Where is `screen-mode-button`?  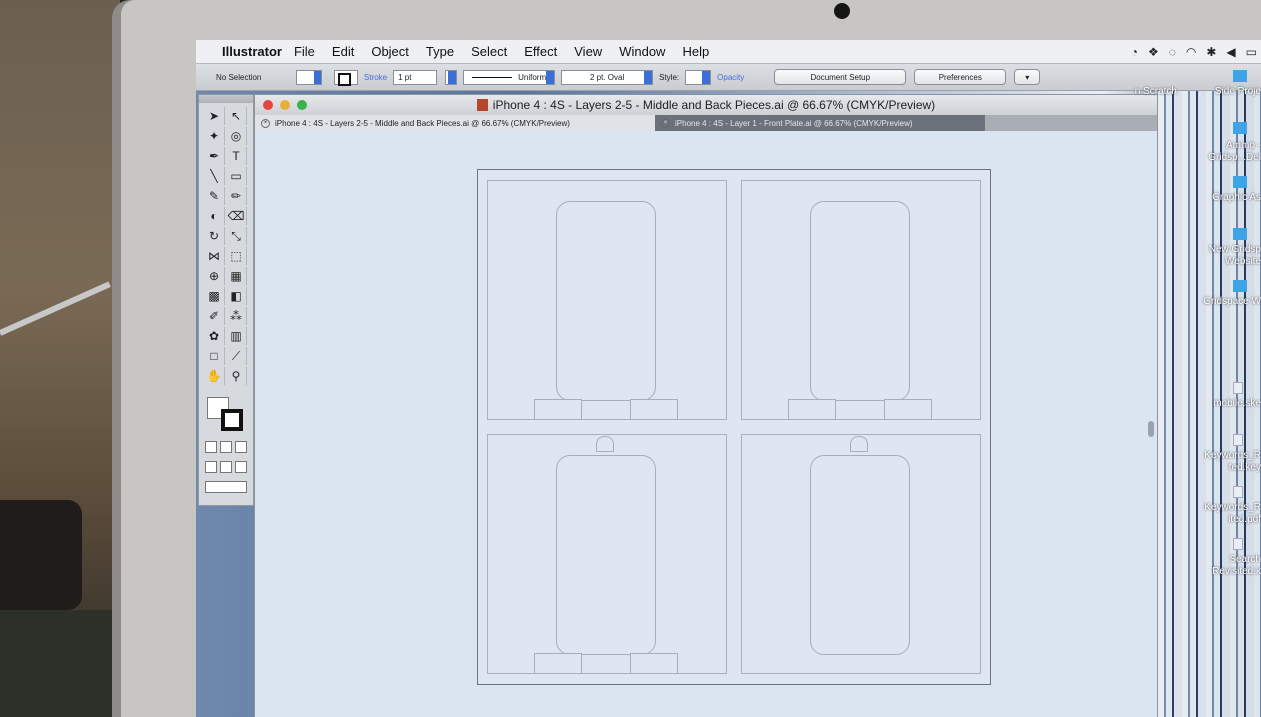
screen-mode-button is located at coordinates (226, 487).